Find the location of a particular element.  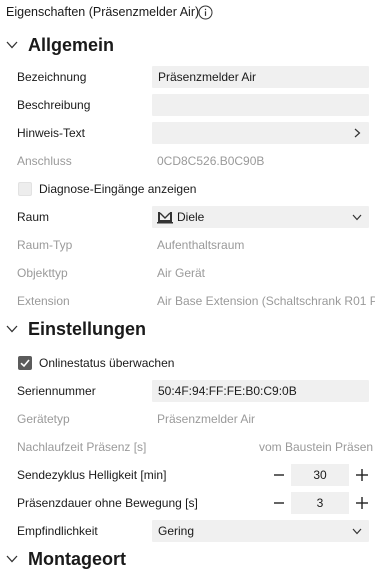

row-objekttyp: Objekttyp Air Gerät is located at coordinates (187, 273).